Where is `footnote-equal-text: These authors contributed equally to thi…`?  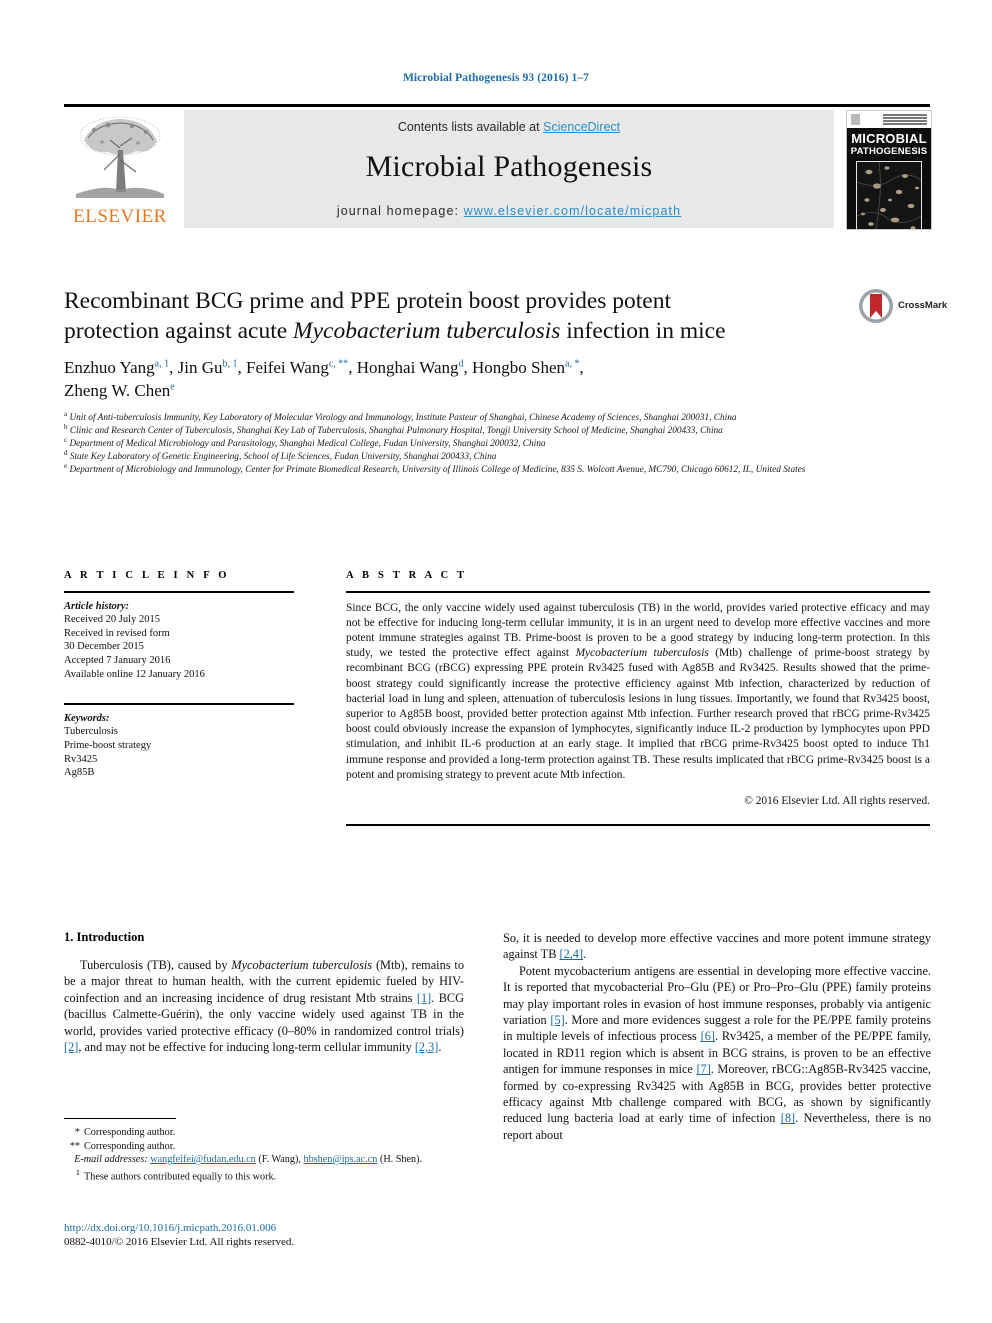 footnote-equal-text: These authors contributed equally to thi… is located at coordinates (180, 1177).